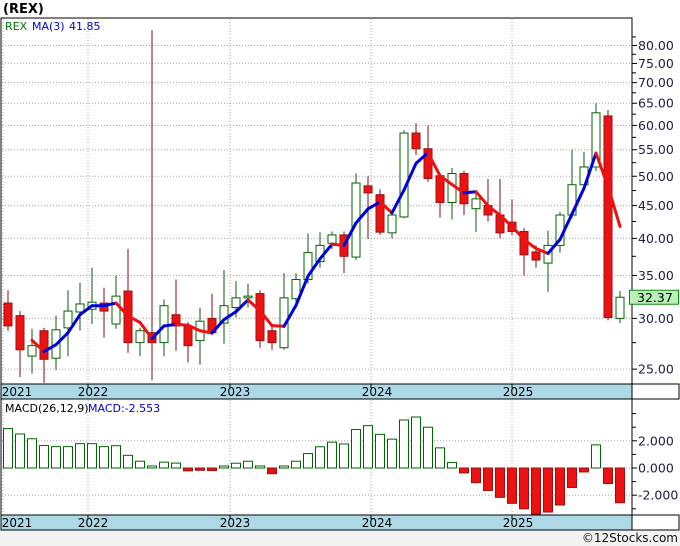  I want to click on macd-axis-label: 2.000, so click(656, 440).